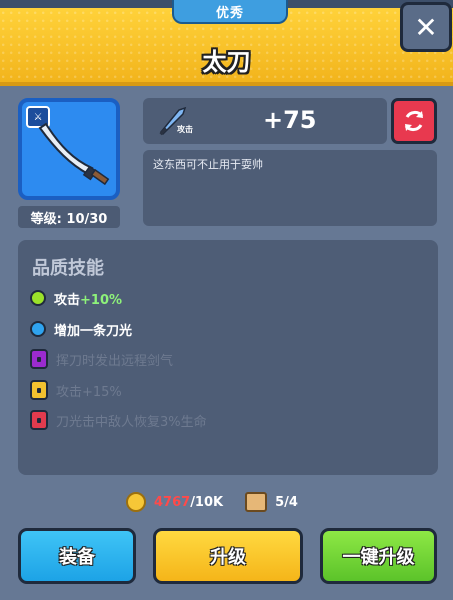 The height and width of the screenshot is (600, 453). I want to click on item-icon-frame: ⚔, so click(69, 149).